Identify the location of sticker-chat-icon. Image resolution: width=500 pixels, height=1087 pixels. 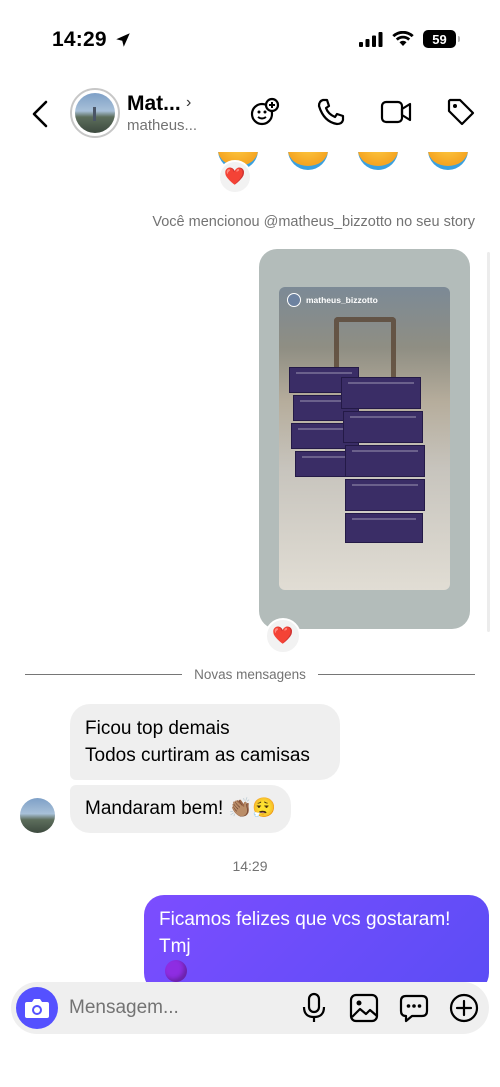
(414, 1008).